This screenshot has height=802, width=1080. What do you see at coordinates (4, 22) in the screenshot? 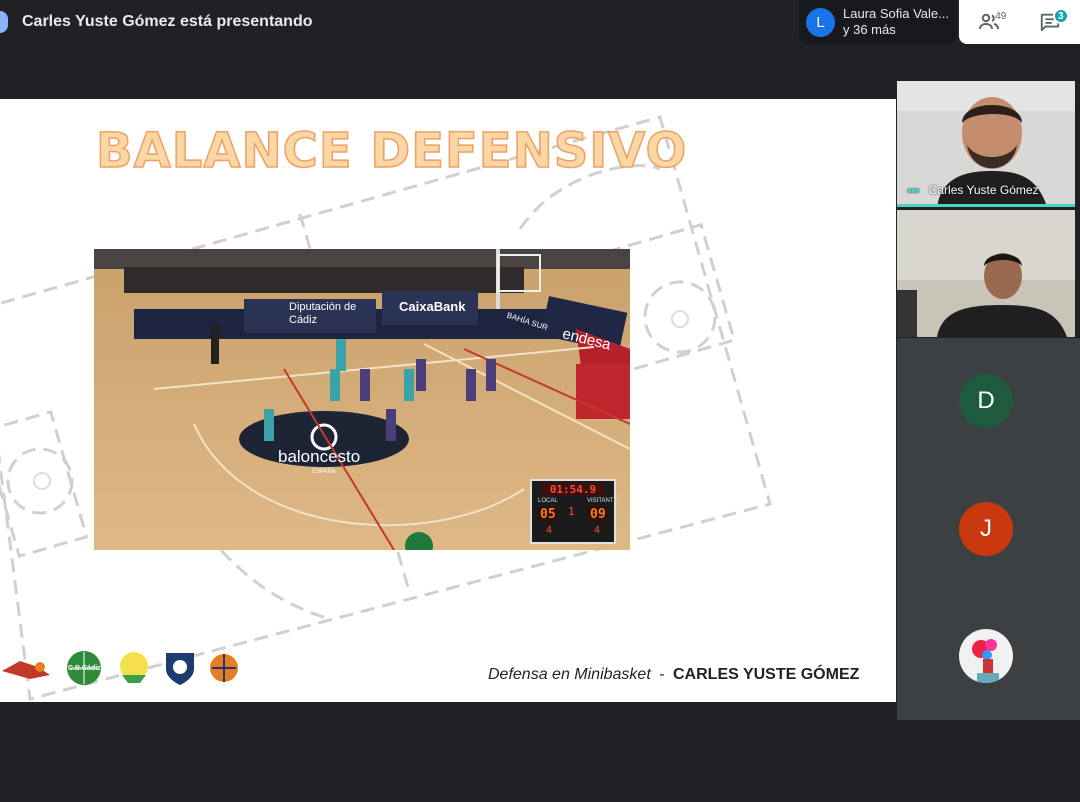
I see `presenter-indicator` at bounding box center [4, 22].